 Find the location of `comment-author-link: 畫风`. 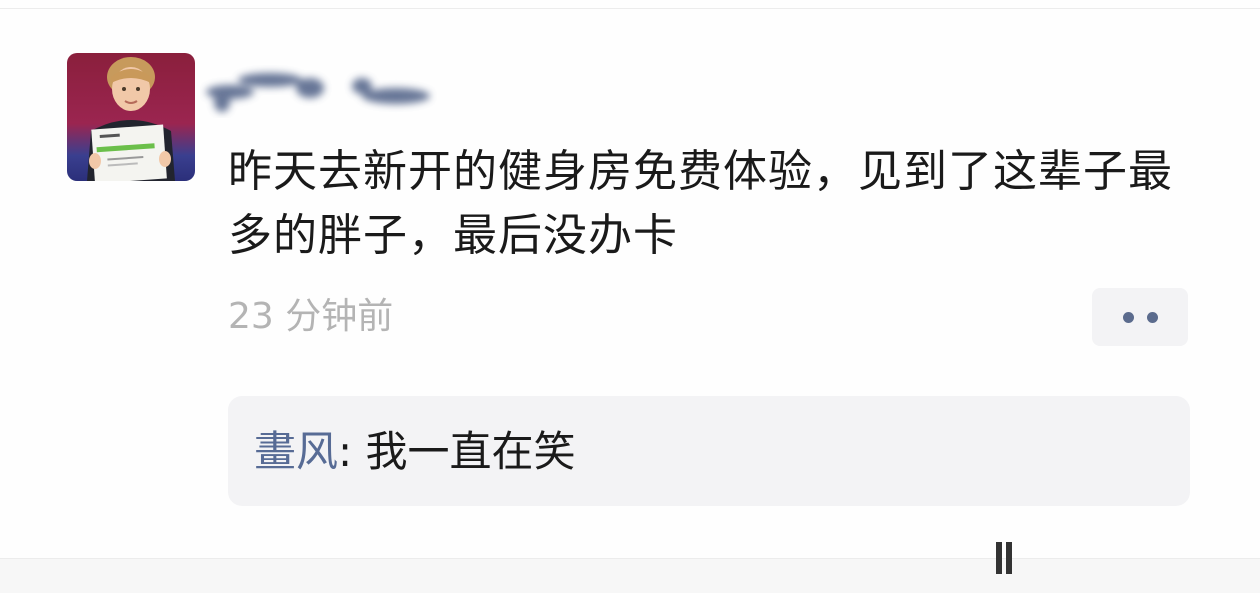

comment-author-link: 畫风 is located at coordinates (296, 451).